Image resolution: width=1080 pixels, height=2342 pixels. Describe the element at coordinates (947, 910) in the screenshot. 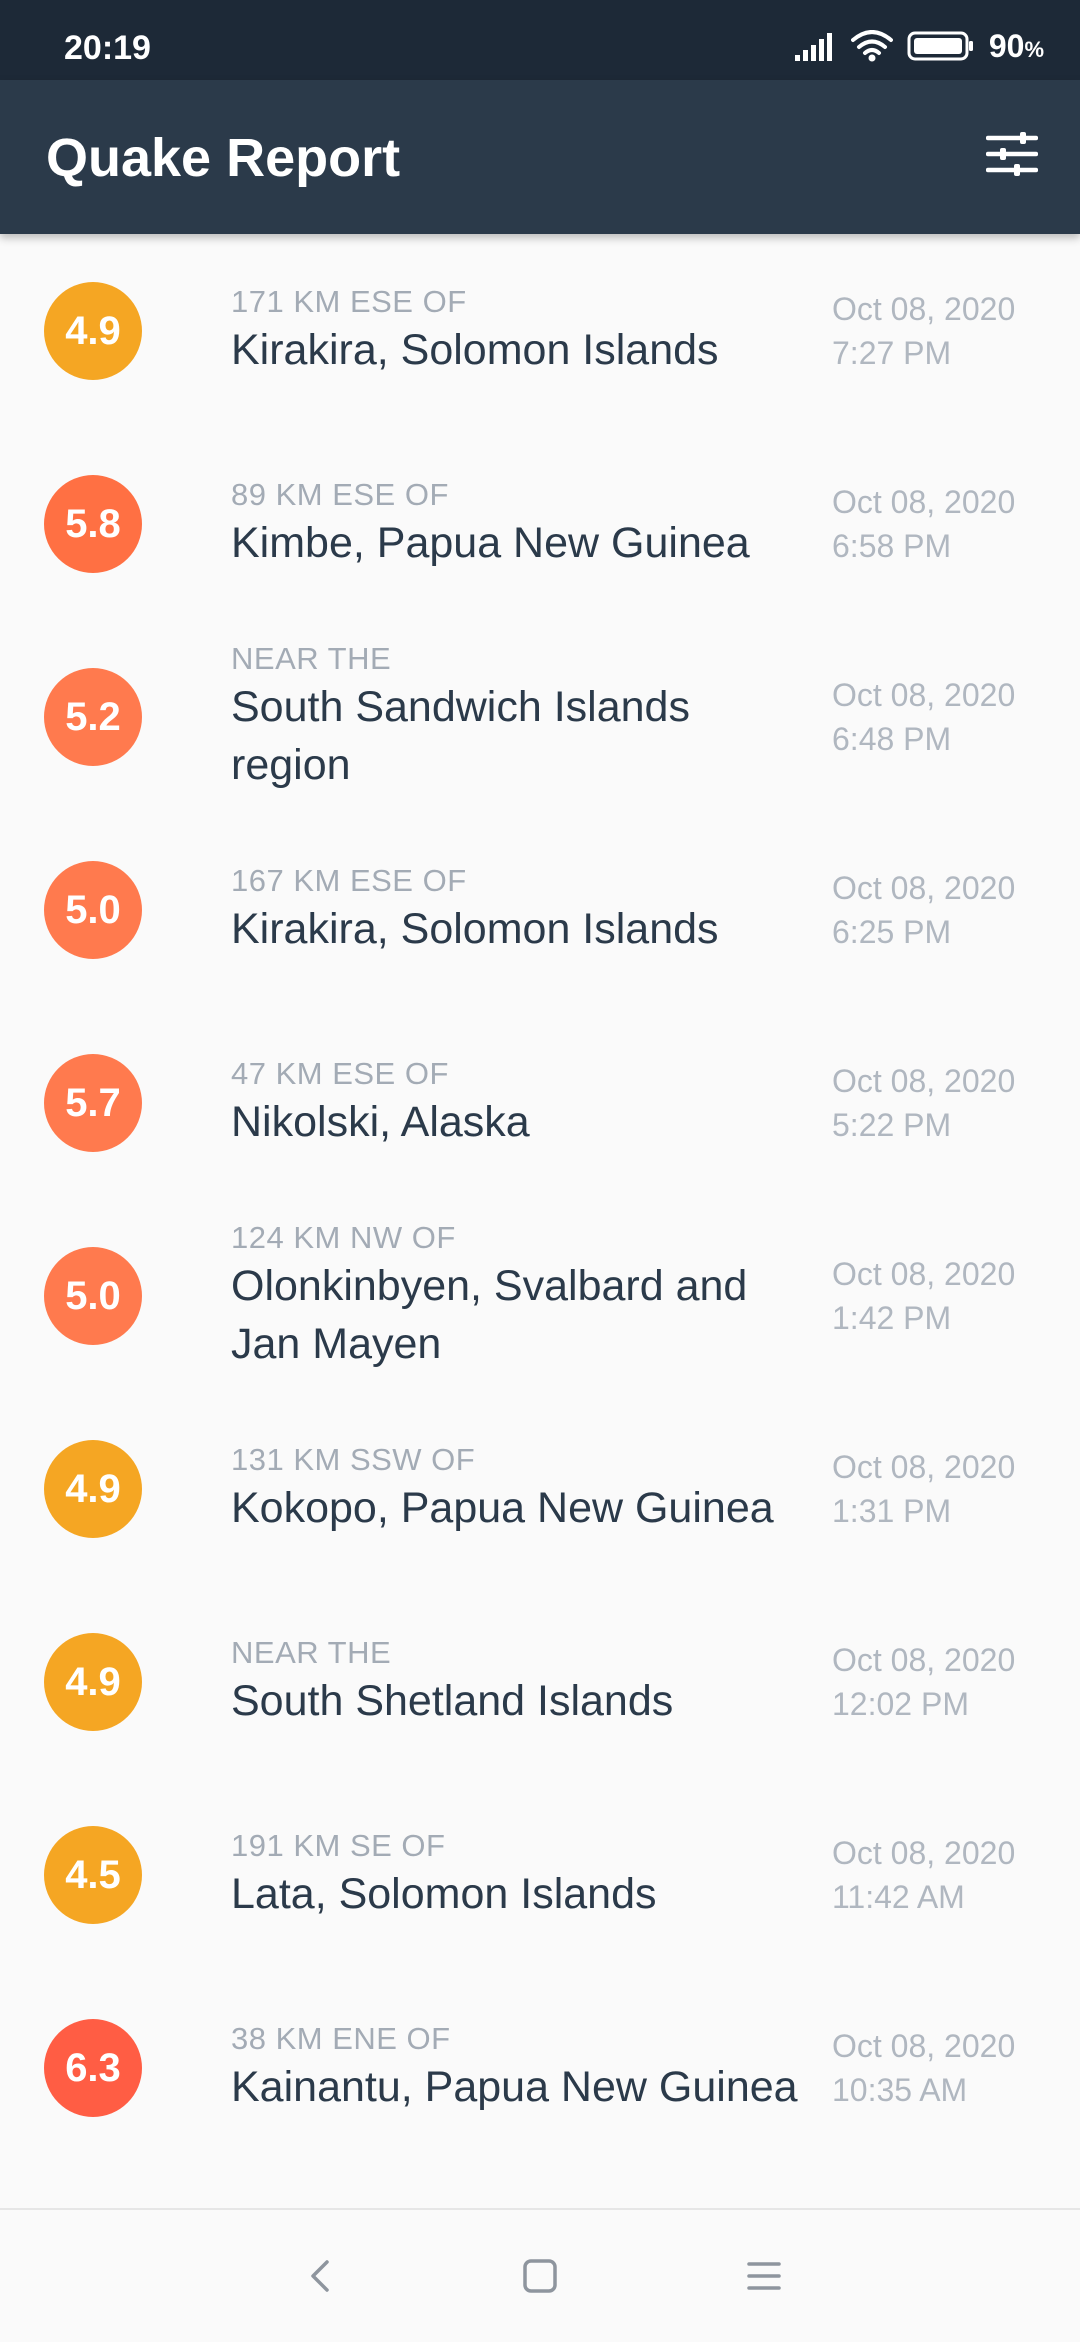

I see `date-block: Oct 08, 2020 6:25 PM` at that location.